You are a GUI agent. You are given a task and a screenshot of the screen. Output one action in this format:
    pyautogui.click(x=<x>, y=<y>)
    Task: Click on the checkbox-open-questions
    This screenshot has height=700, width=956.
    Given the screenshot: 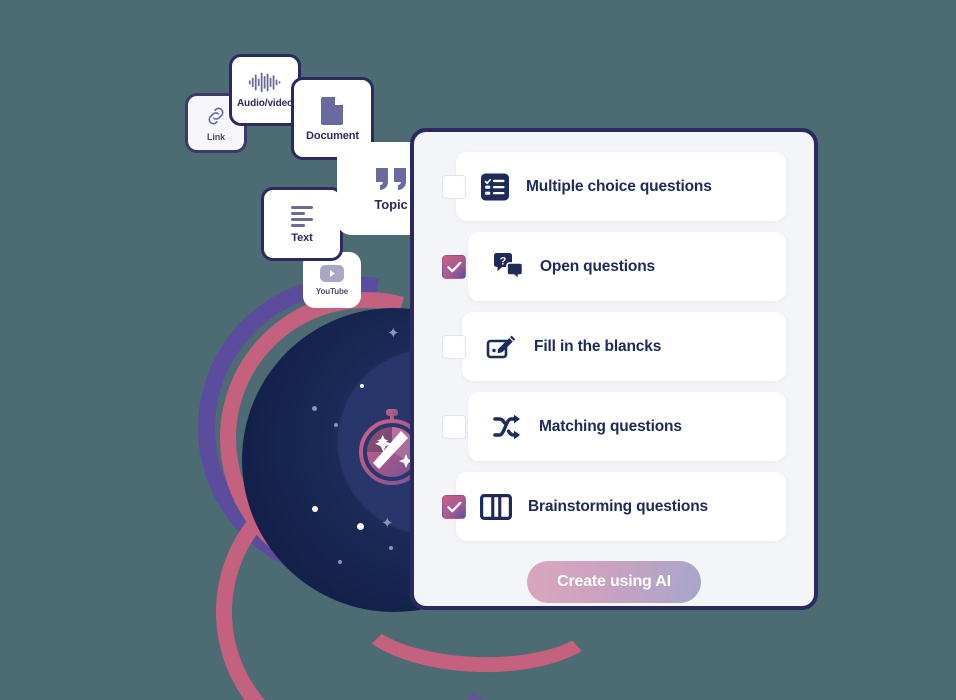 What is the action you would take?
    pyautogui.click(x=454, y=266)
    